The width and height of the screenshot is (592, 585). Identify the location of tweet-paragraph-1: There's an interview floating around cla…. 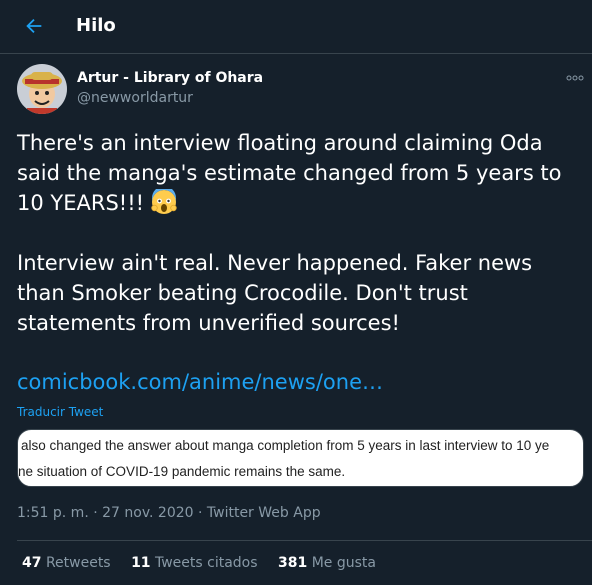
(293, 173).